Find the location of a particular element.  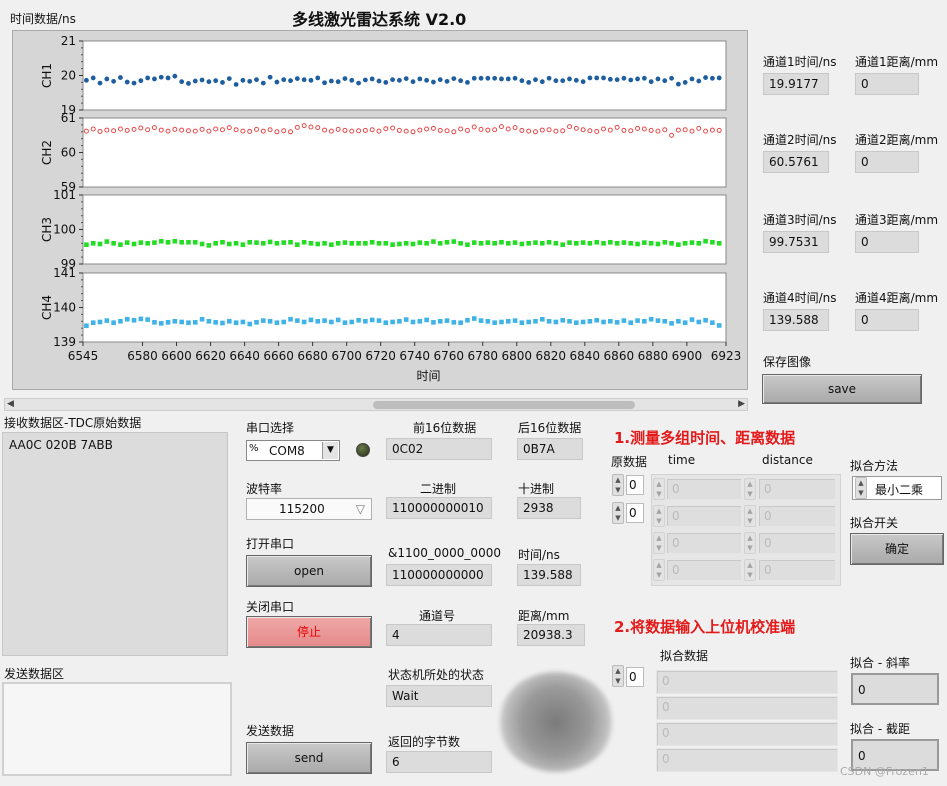

index-field-2: 0 is located at coordinates (635, 513).